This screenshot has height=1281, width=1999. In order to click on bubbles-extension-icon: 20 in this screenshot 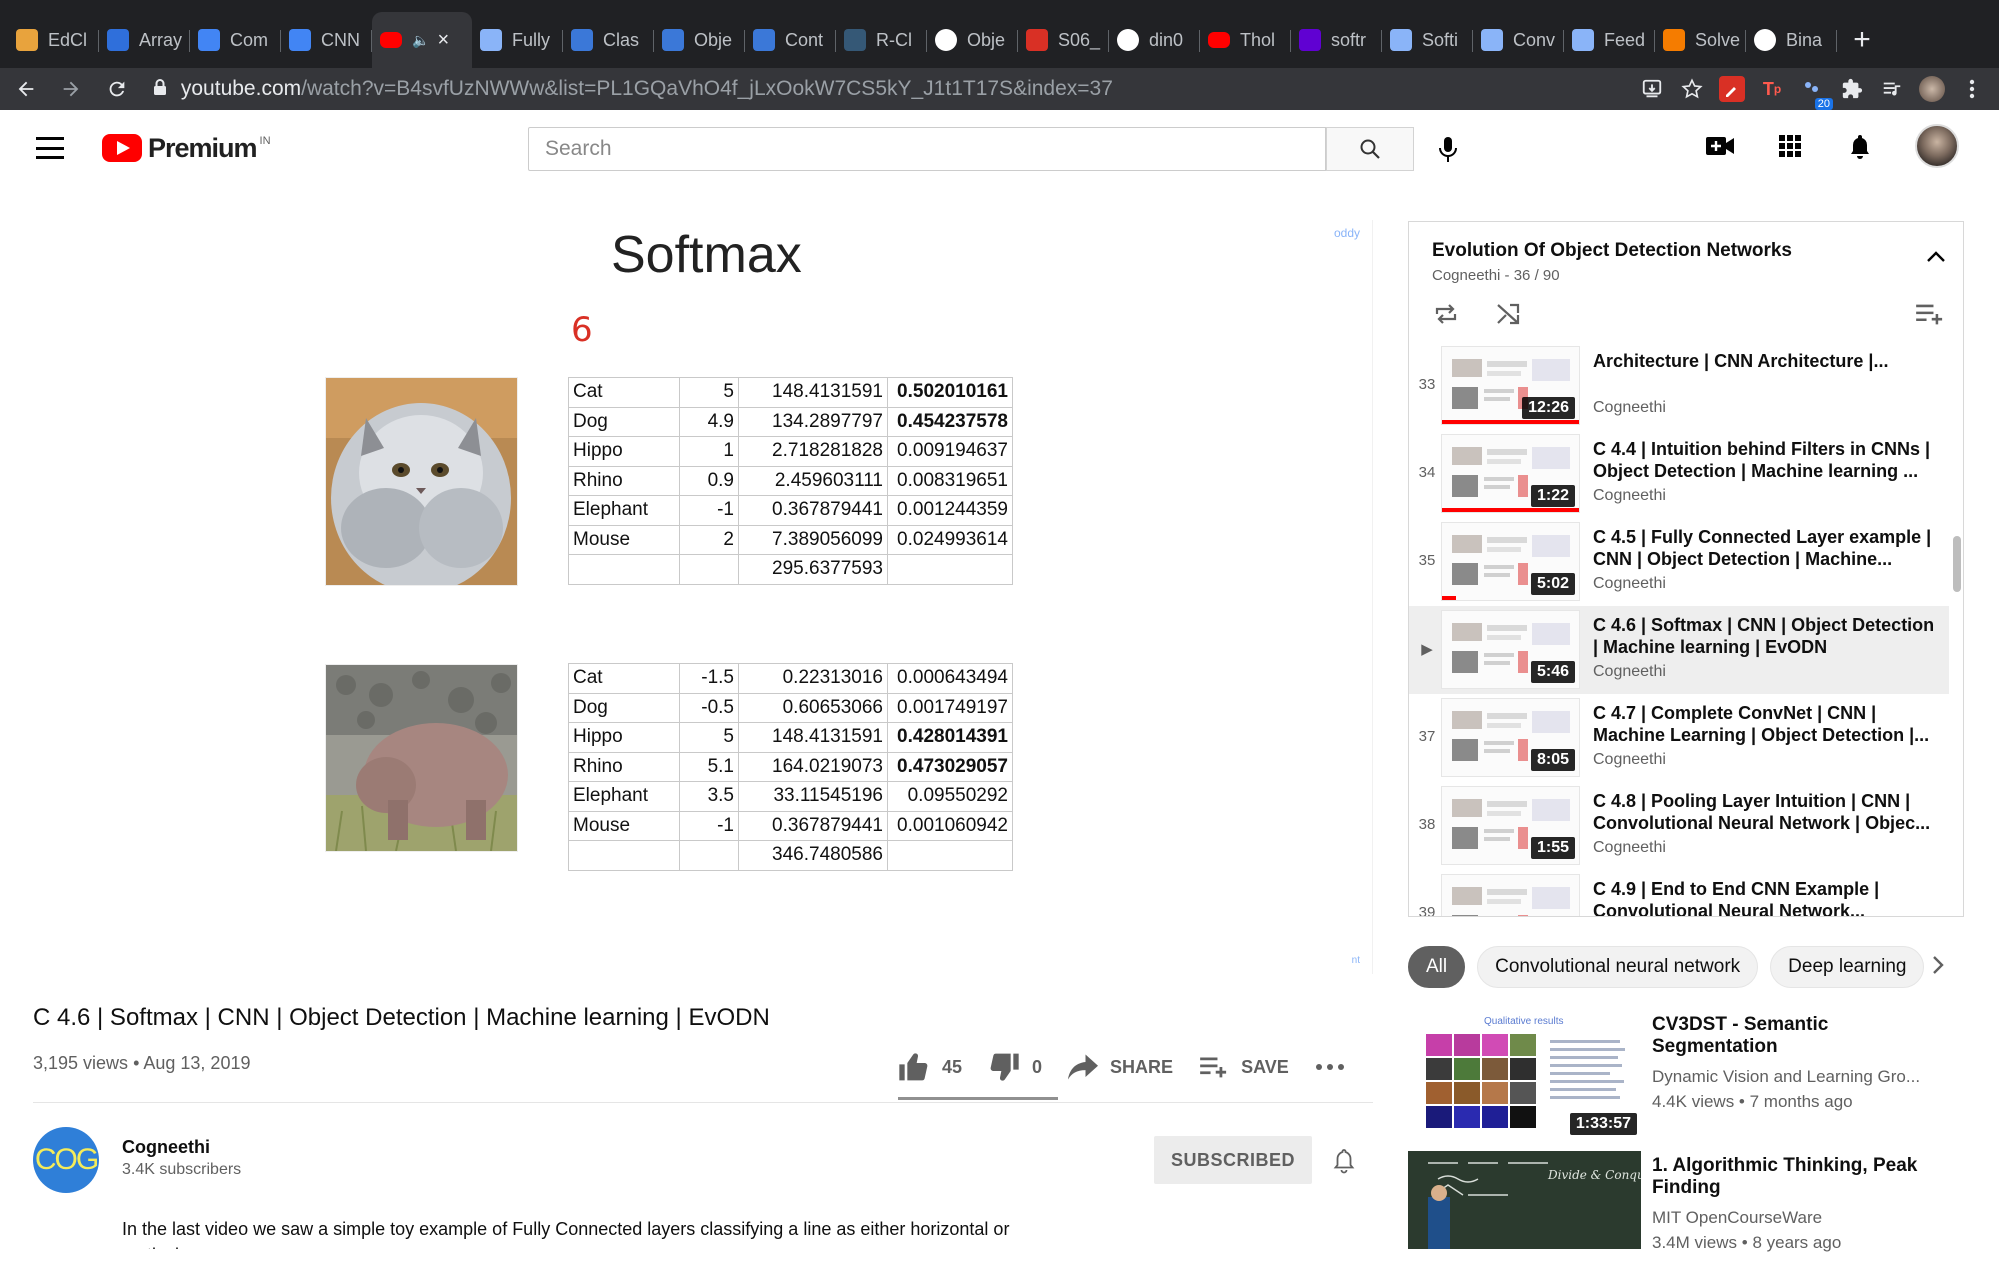, I will do `click(1816, 93)`.